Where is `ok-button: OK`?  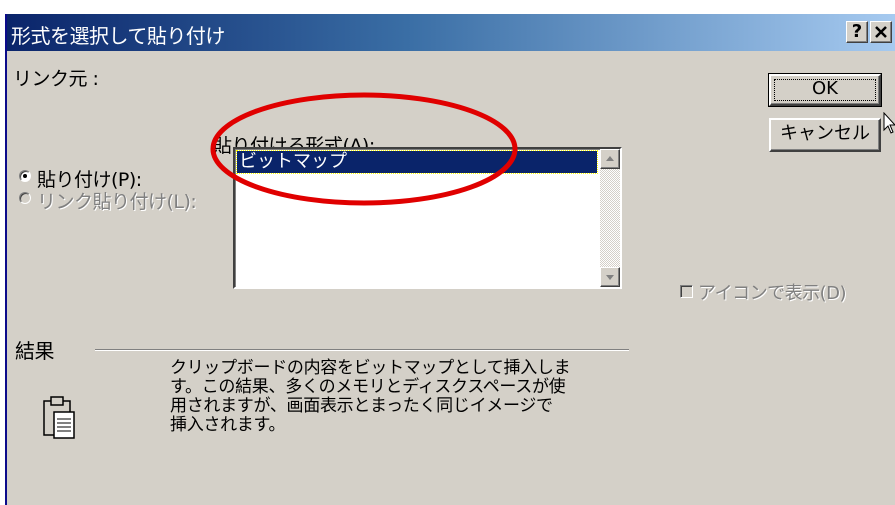 ok-button: OK is located at coordinates (825, 90).